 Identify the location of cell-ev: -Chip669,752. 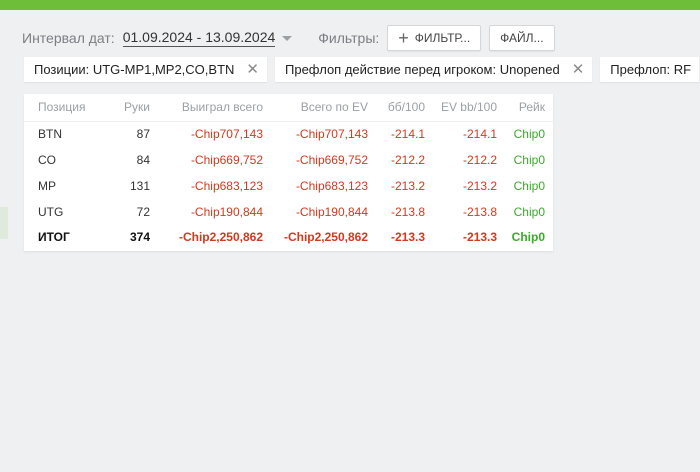
(331, 160).